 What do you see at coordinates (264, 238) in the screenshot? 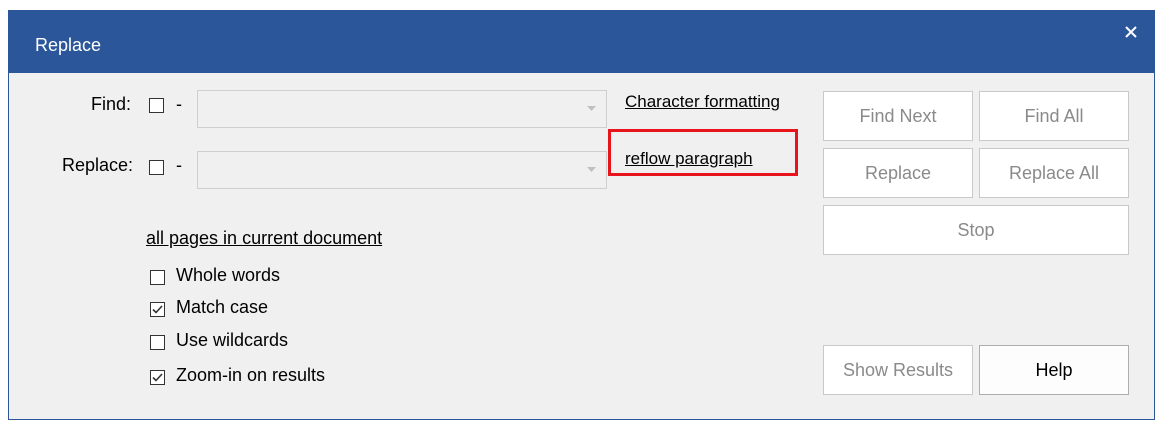
I see `scope-link: all pages in current document` at bounding box center [264, 238].